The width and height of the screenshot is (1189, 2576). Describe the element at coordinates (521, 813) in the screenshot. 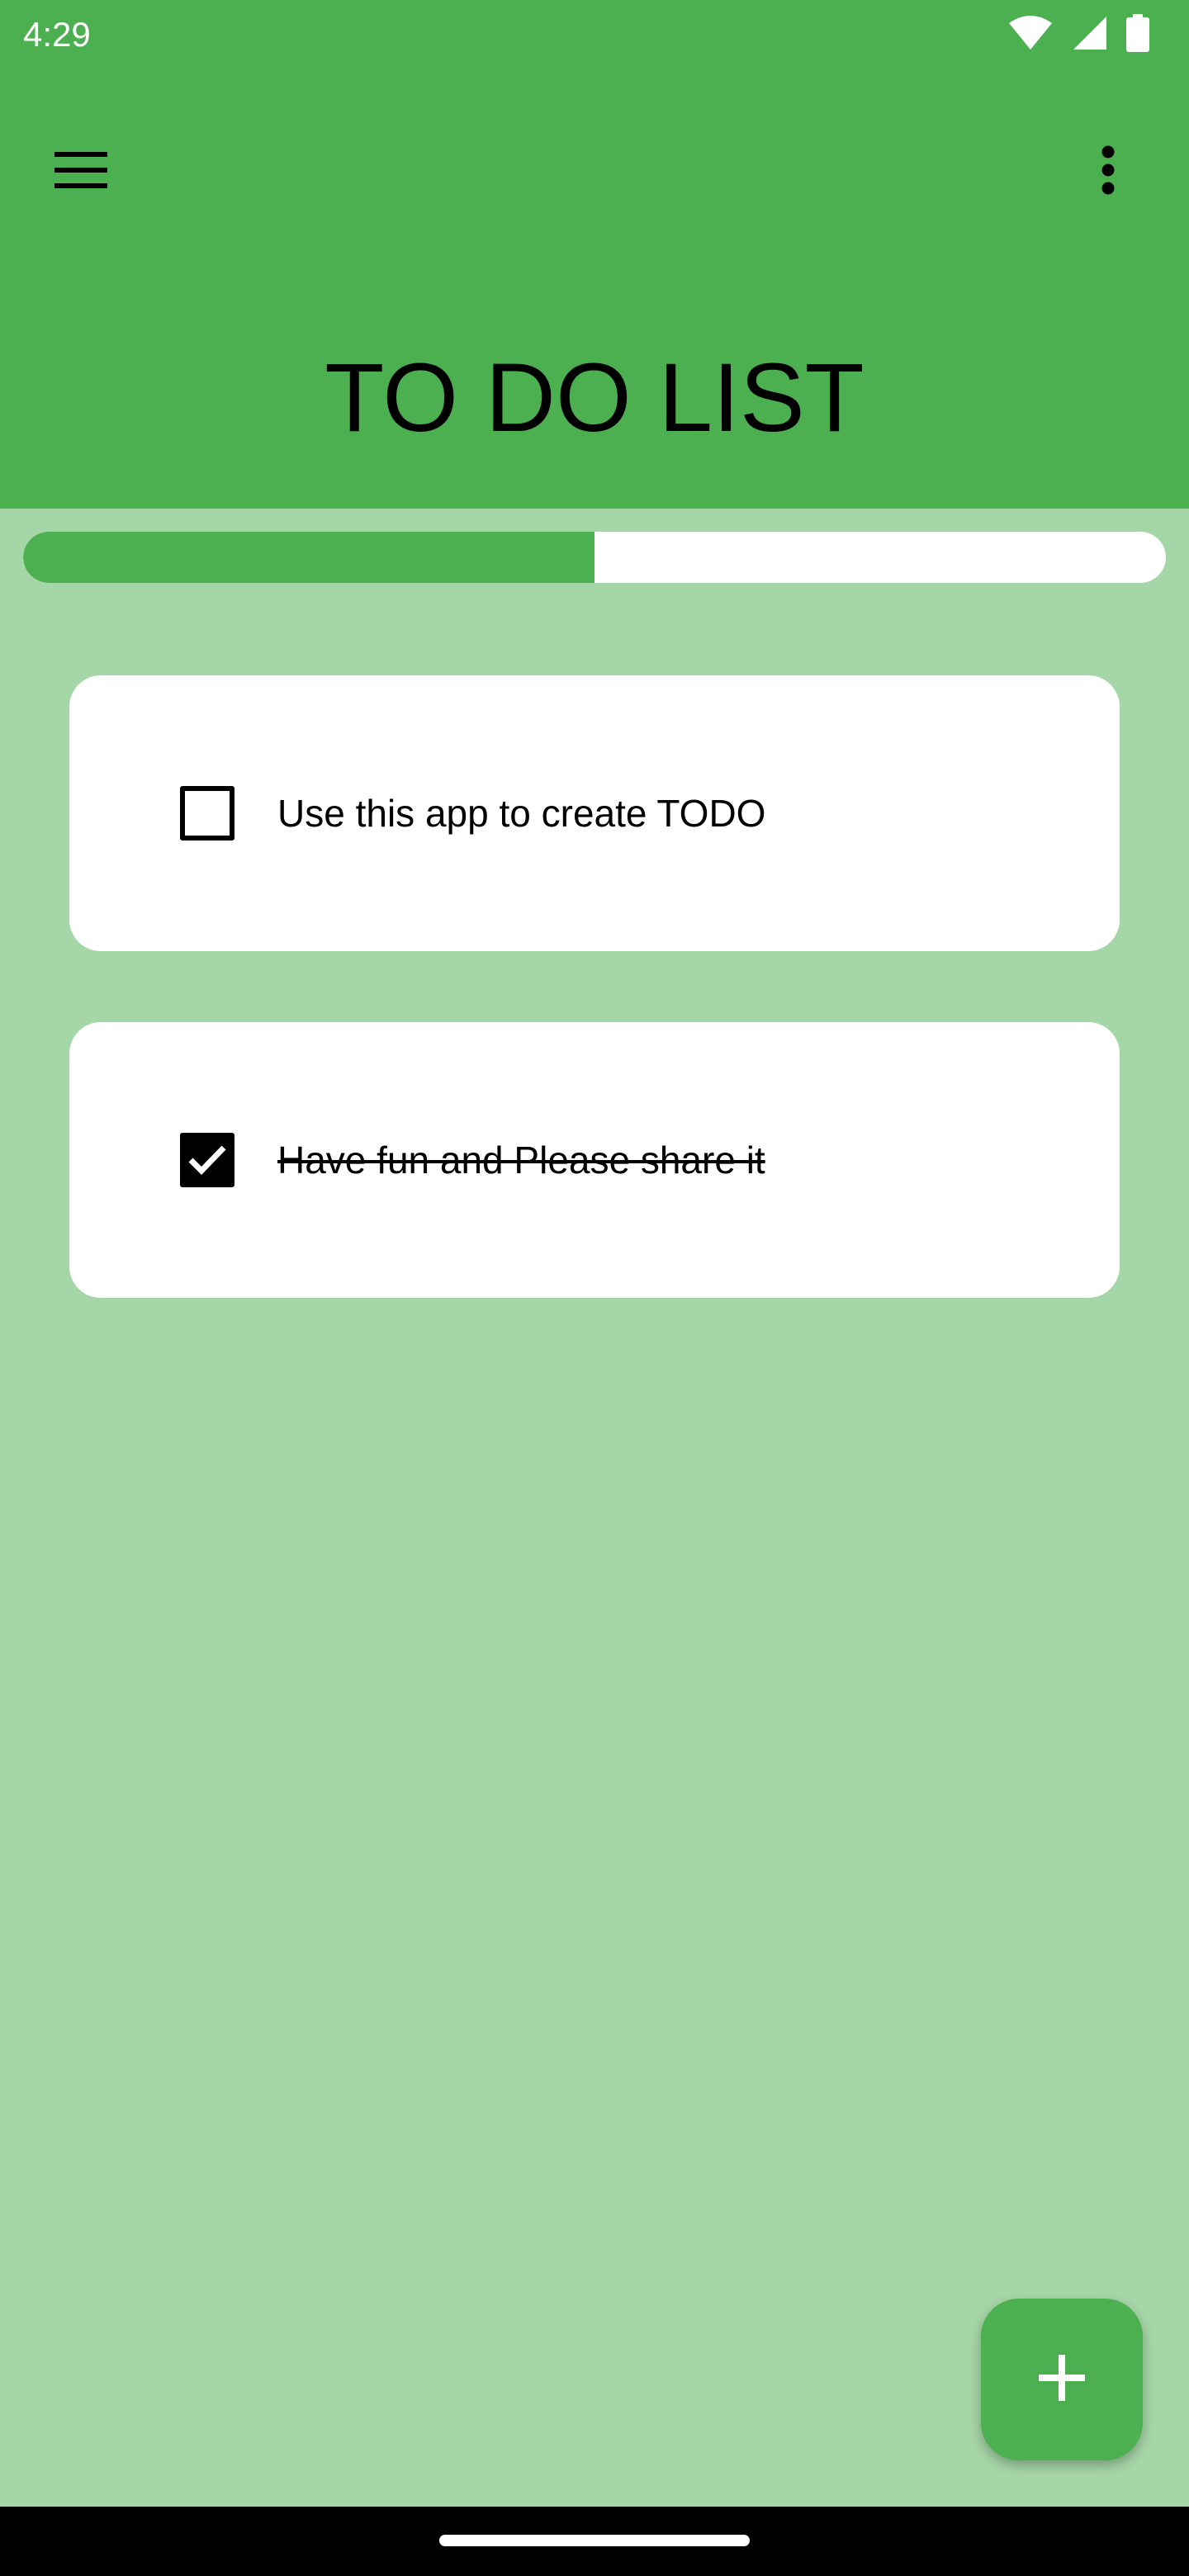

I see `todo-text: Use this app to create TODO` at that location.